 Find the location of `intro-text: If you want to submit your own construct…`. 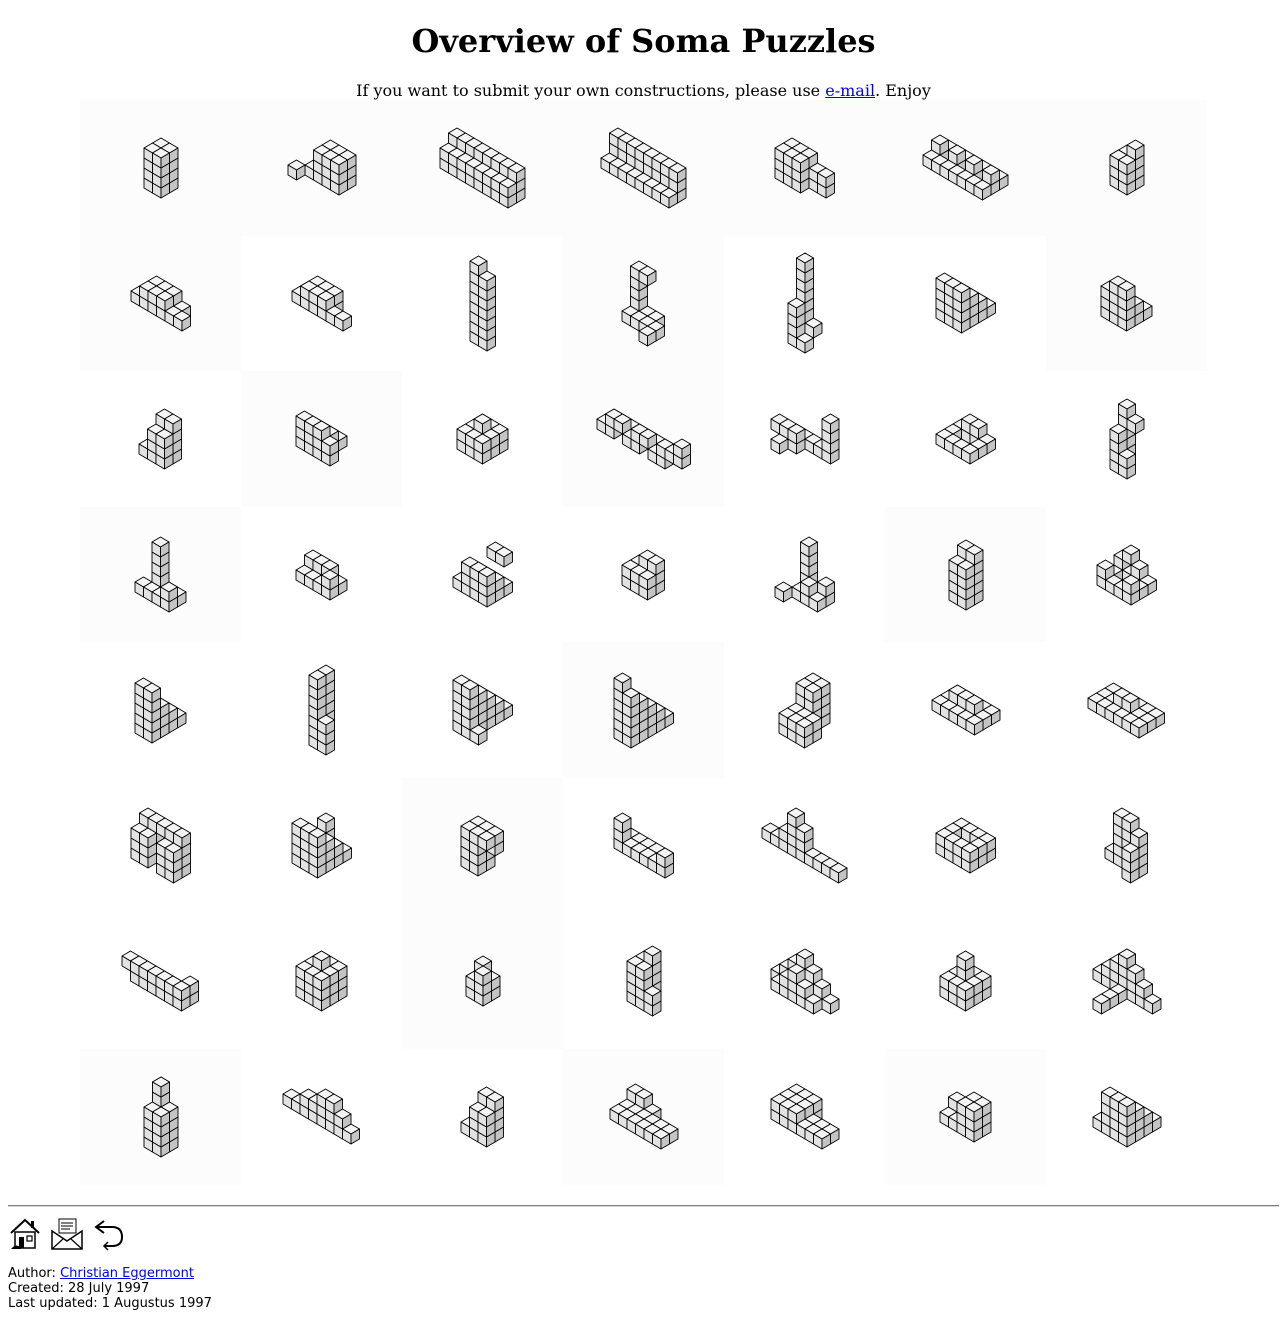

intro-text: If you want to submit your own construct… is located at coordinates (643, 91).